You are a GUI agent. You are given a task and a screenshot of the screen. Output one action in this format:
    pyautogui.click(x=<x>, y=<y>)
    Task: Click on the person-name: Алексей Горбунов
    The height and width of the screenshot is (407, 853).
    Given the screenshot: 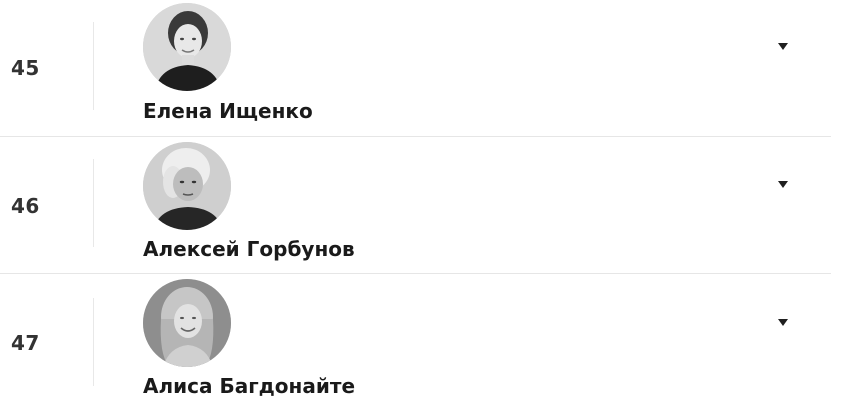 What is the action you would take?
    pyautogui.click(x=249, y=249)
    